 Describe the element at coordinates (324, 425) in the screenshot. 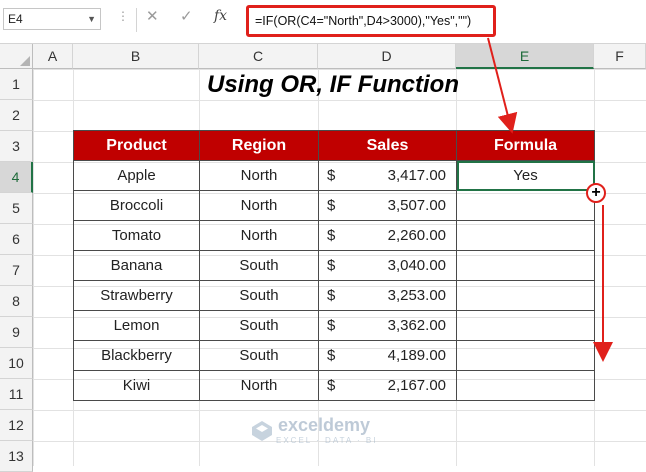

I see `watermark-name: exceldemy` at that location.